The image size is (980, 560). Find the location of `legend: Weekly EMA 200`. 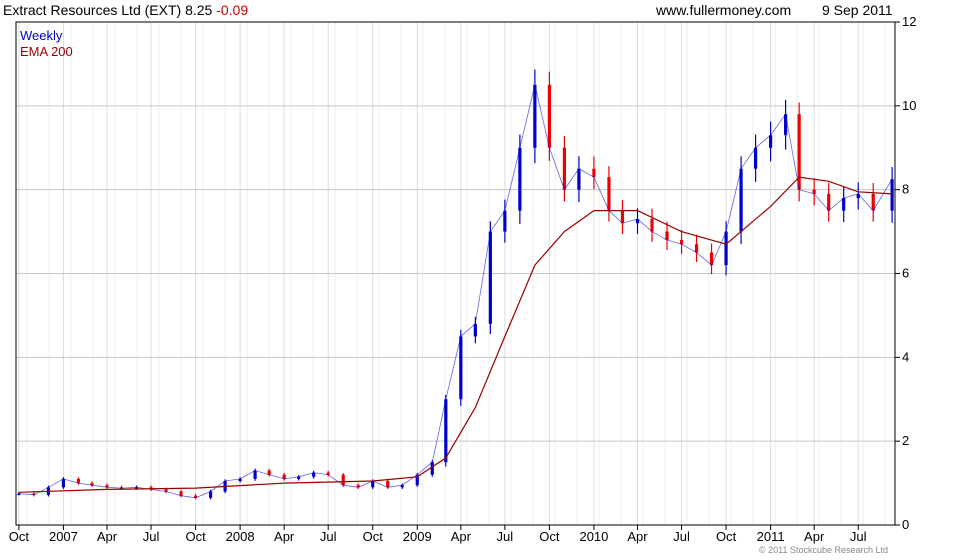

legend: Weekly EMA 200 is located at coordinates (46, 44).